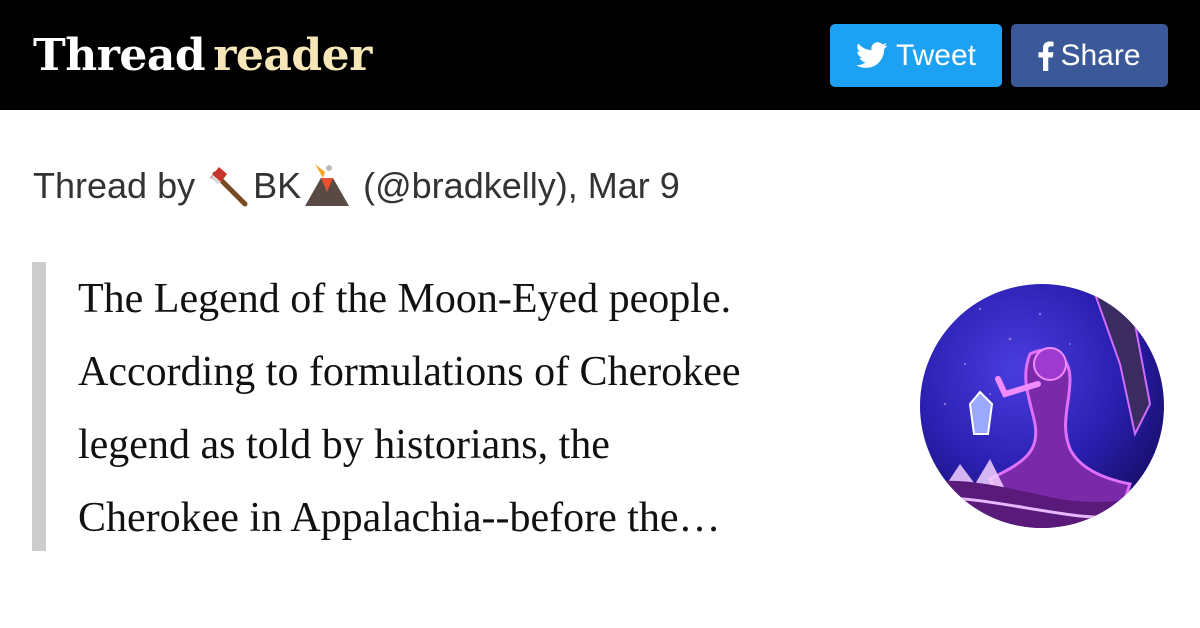 The height and width of the screenshot is (628, 1200). Describe the element at coordinates (292, 55) in the screenshot. I see `logo-reader-text: reader` at that location.